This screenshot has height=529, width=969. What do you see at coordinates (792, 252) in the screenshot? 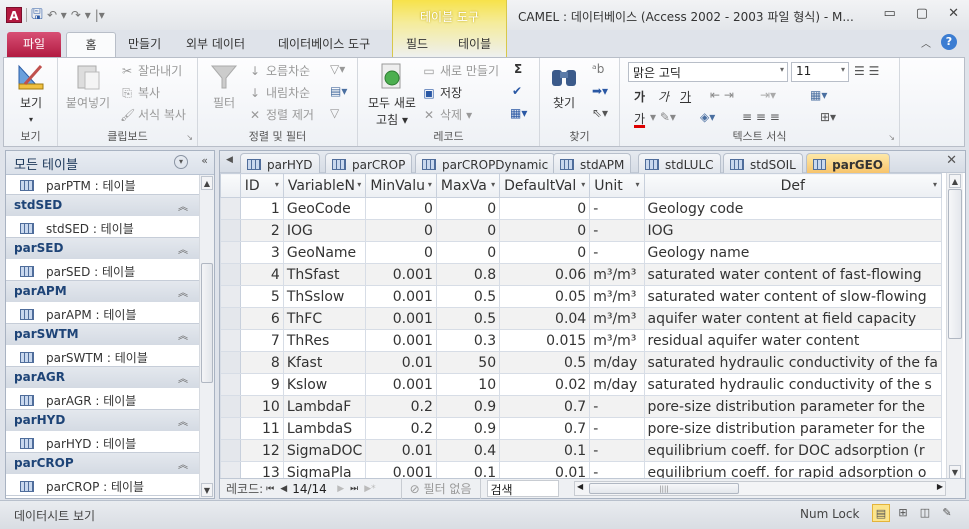
I see `table-cell-def: Geology name` at bounding box center [792, 252].